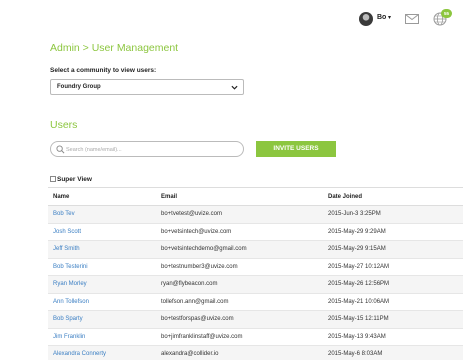 The width and height of the screenshot is (465, 360). Describe the element at coordinates (239, 267) in the screenshot. I see `user-email: bo+testnumber3@uvize.com` at that location.